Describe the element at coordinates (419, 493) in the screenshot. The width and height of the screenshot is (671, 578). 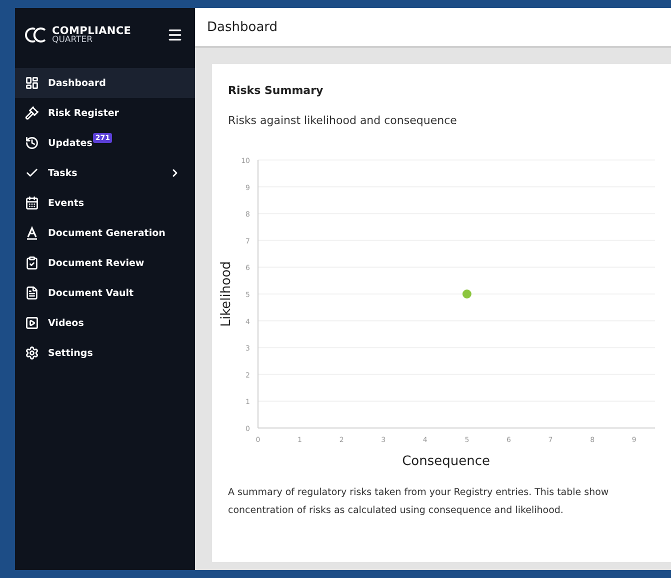
I see `description-text: A summary of regulatory risks taken from your Registry entries. This table show` at that location.